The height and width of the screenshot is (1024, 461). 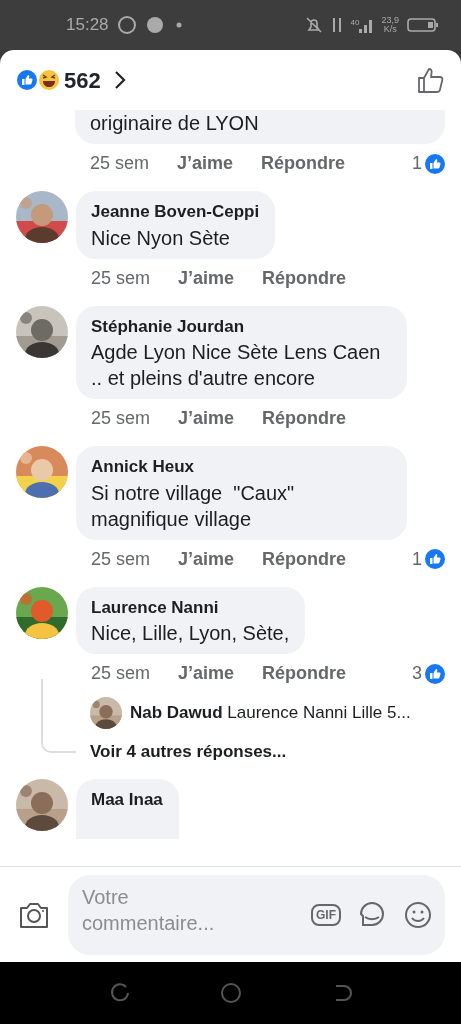 I want to click on comment-text: Nice, Lille, Lyon, Sète,, so click(x=190, y=633).